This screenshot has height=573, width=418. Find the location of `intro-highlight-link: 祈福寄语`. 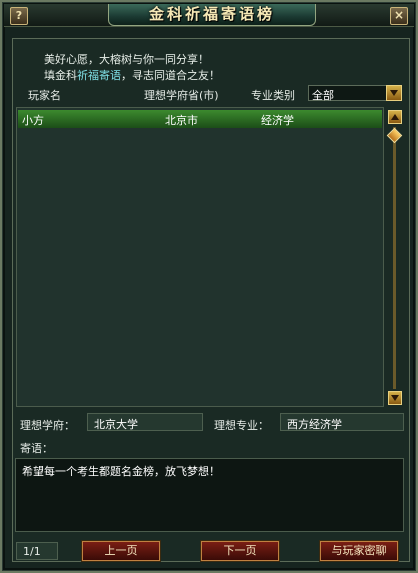

intro-highlight-link: 祈福寄语 is located at coordinates (99, 75).